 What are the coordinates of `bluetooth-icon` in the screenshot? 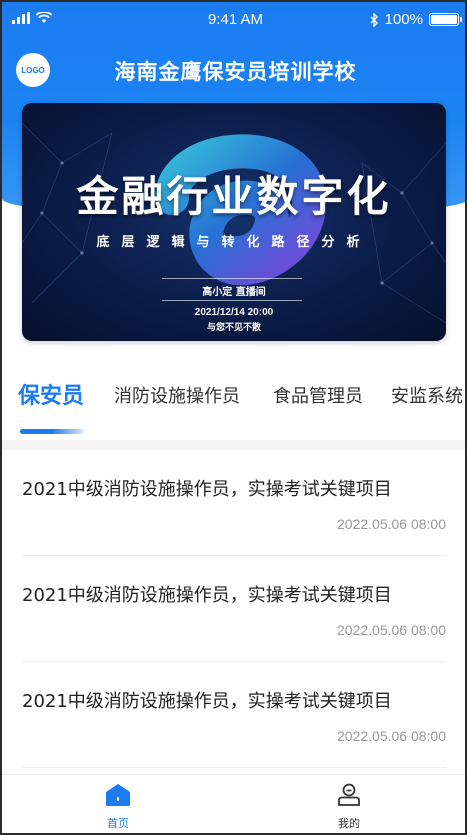 It's located at (374, 19).